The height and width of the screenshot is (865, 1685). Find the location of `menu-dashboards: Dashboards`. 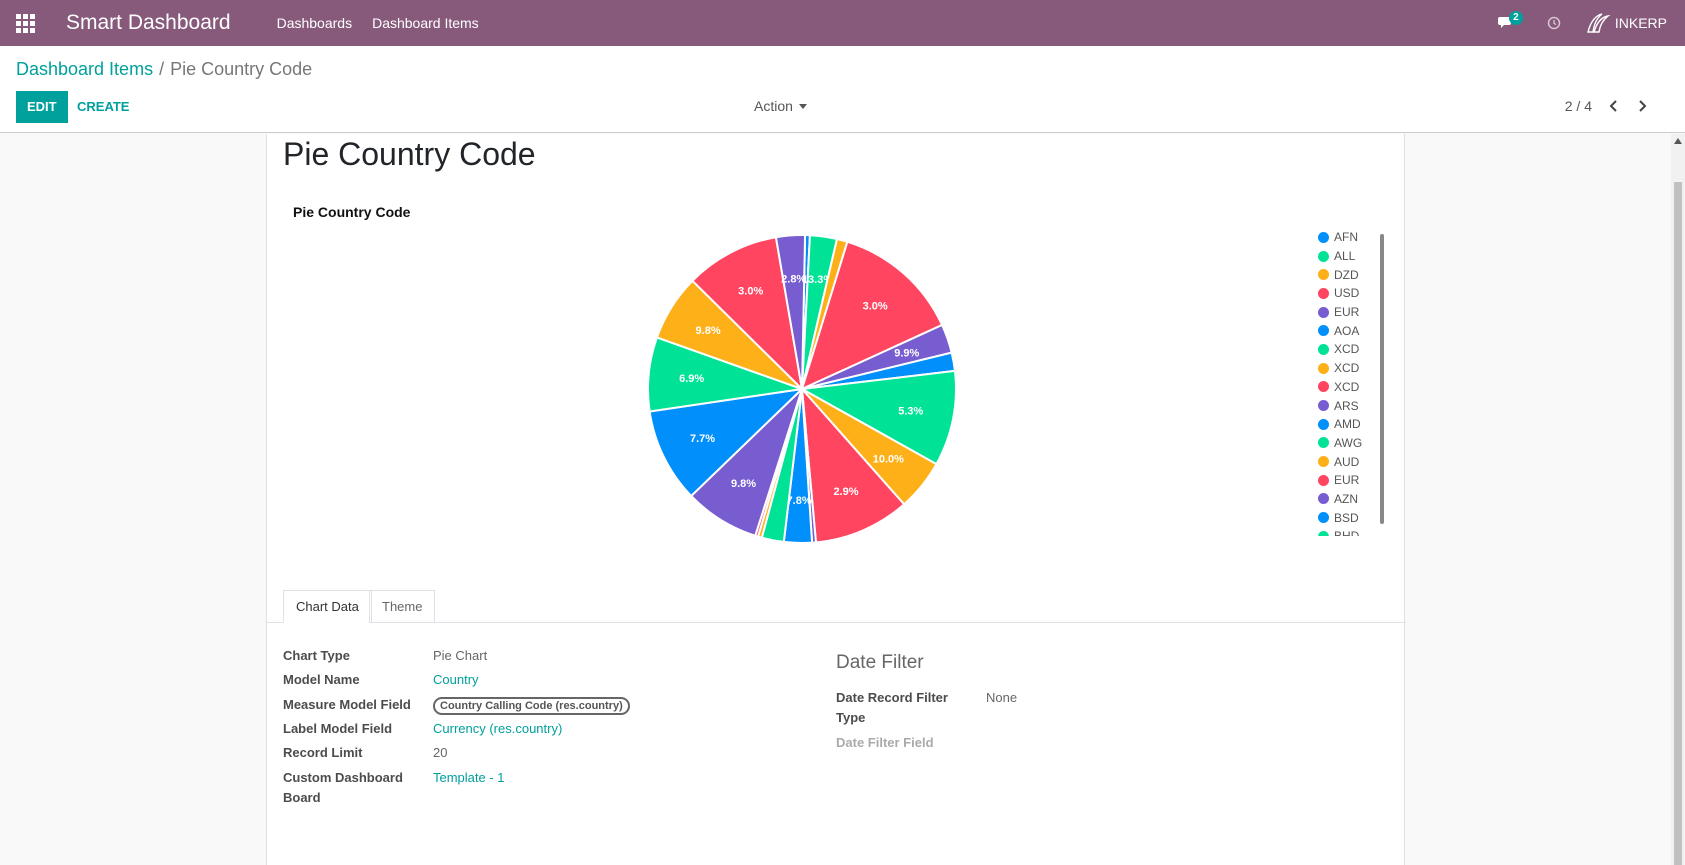

menu-dashboards: Dashboards is located at coordinates (315, 23).